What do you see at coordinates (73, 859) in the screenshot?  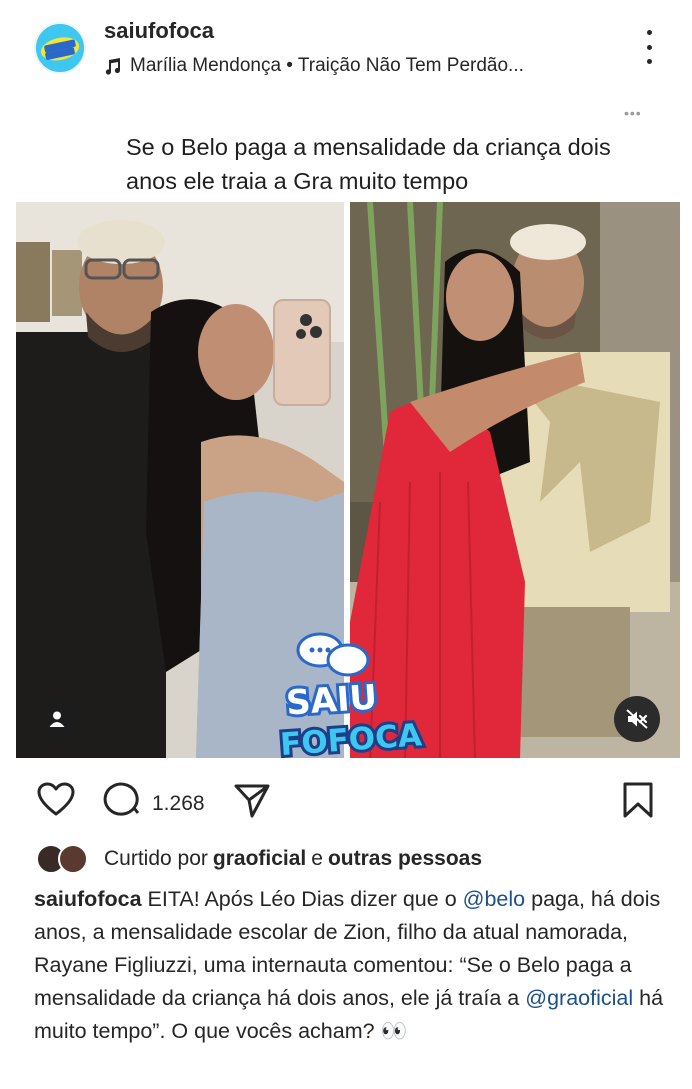 I see `liker-avatar` at bounding box center [73, 859].